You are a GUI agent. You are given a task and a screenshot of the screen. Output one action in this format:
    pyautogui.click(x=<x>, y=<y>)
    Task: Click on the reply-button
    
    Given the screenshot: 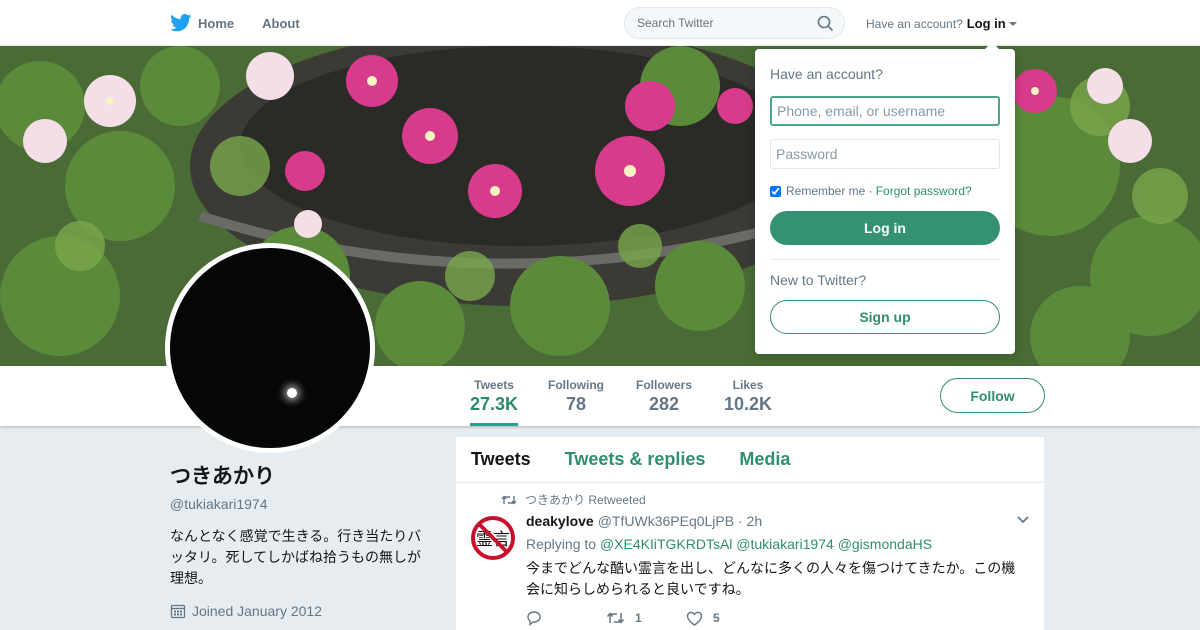 What is the action you would take?
    pyautogui.click(x=566, y=618)
    